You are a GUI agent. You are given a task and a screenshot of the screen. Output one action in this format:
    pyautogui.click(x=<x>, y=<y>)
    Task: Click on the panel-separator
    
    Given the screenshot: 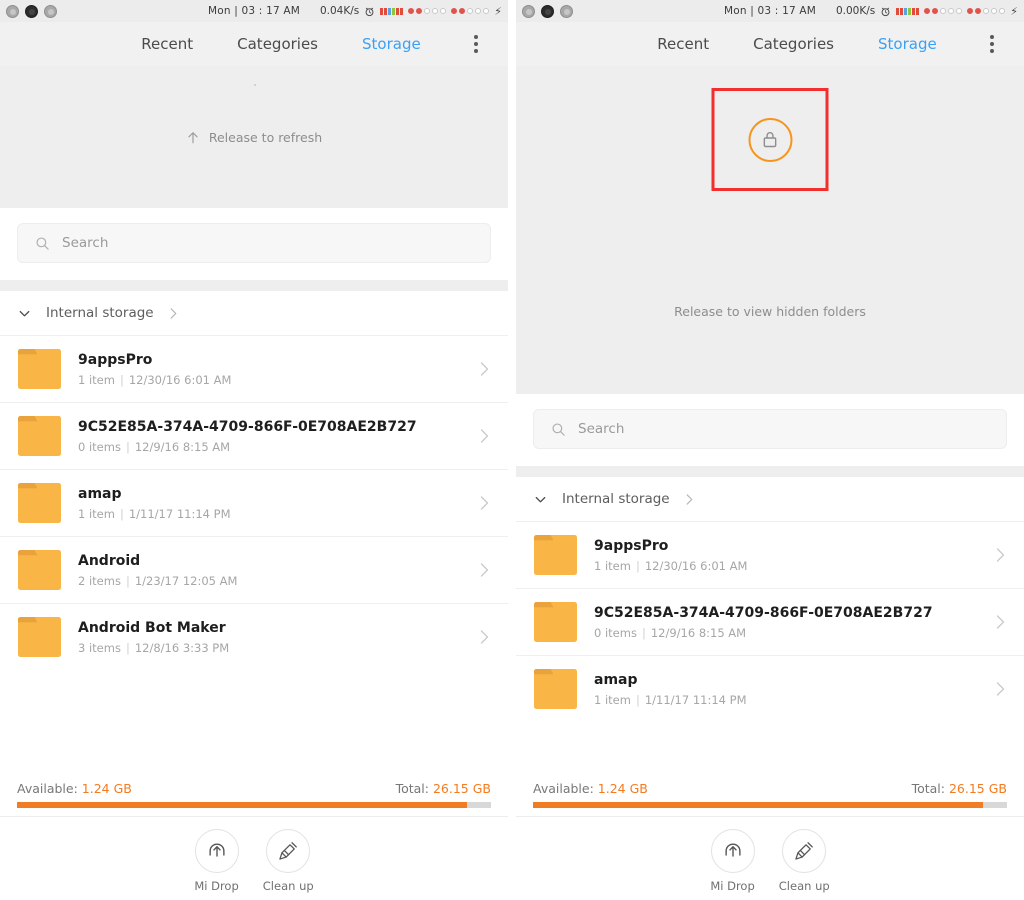 What is the action you would take?
    pyautogui.click(x=512, y=450)
    